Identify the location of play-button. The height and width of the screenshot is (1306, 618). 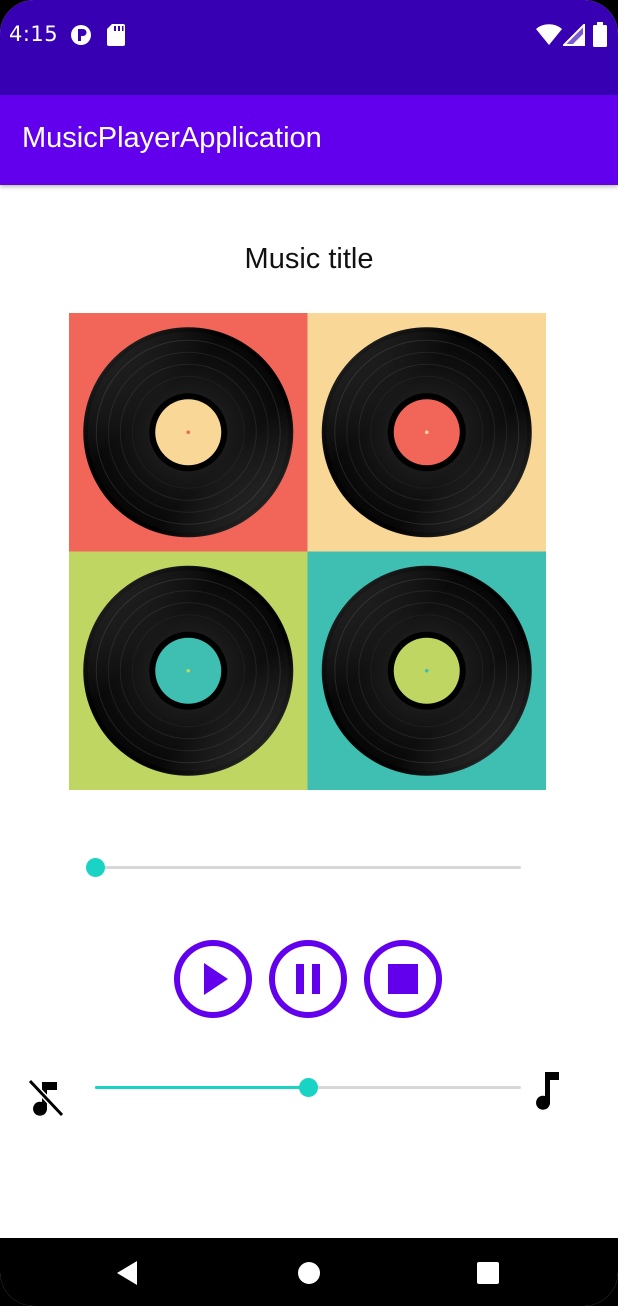
(213, 979).